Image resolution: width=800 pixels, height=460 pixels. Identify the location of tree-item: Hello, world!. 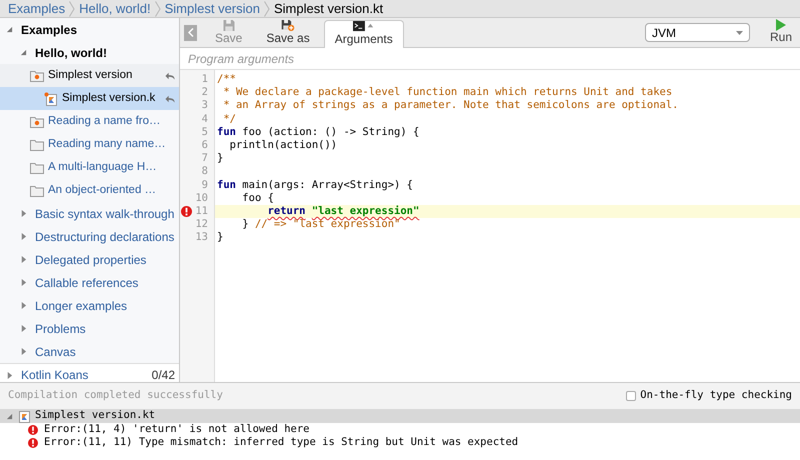
(89, 52).